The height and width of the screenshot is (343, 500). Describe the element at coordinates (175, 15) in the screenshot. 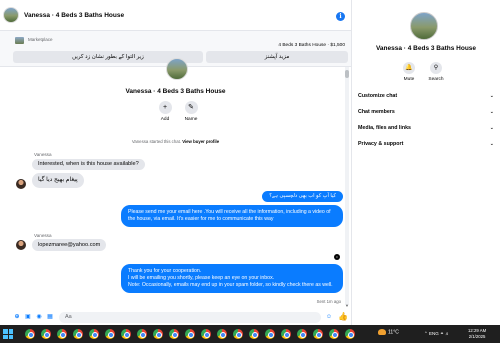

I see `chat-header: Vanessa · 4 Beds 3 Baths House i` at that location.